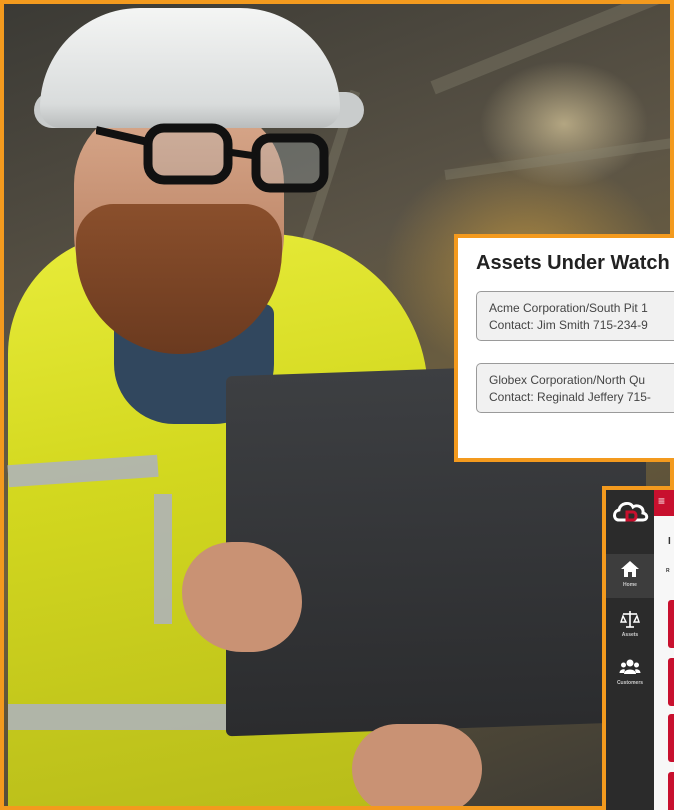 Image resolution: width=674 pixels, height=810 pixels. What do you see at coordinates (630, 683) in the screenshot?
I see `nav-label: Customers` at bounding box center [630, 683].